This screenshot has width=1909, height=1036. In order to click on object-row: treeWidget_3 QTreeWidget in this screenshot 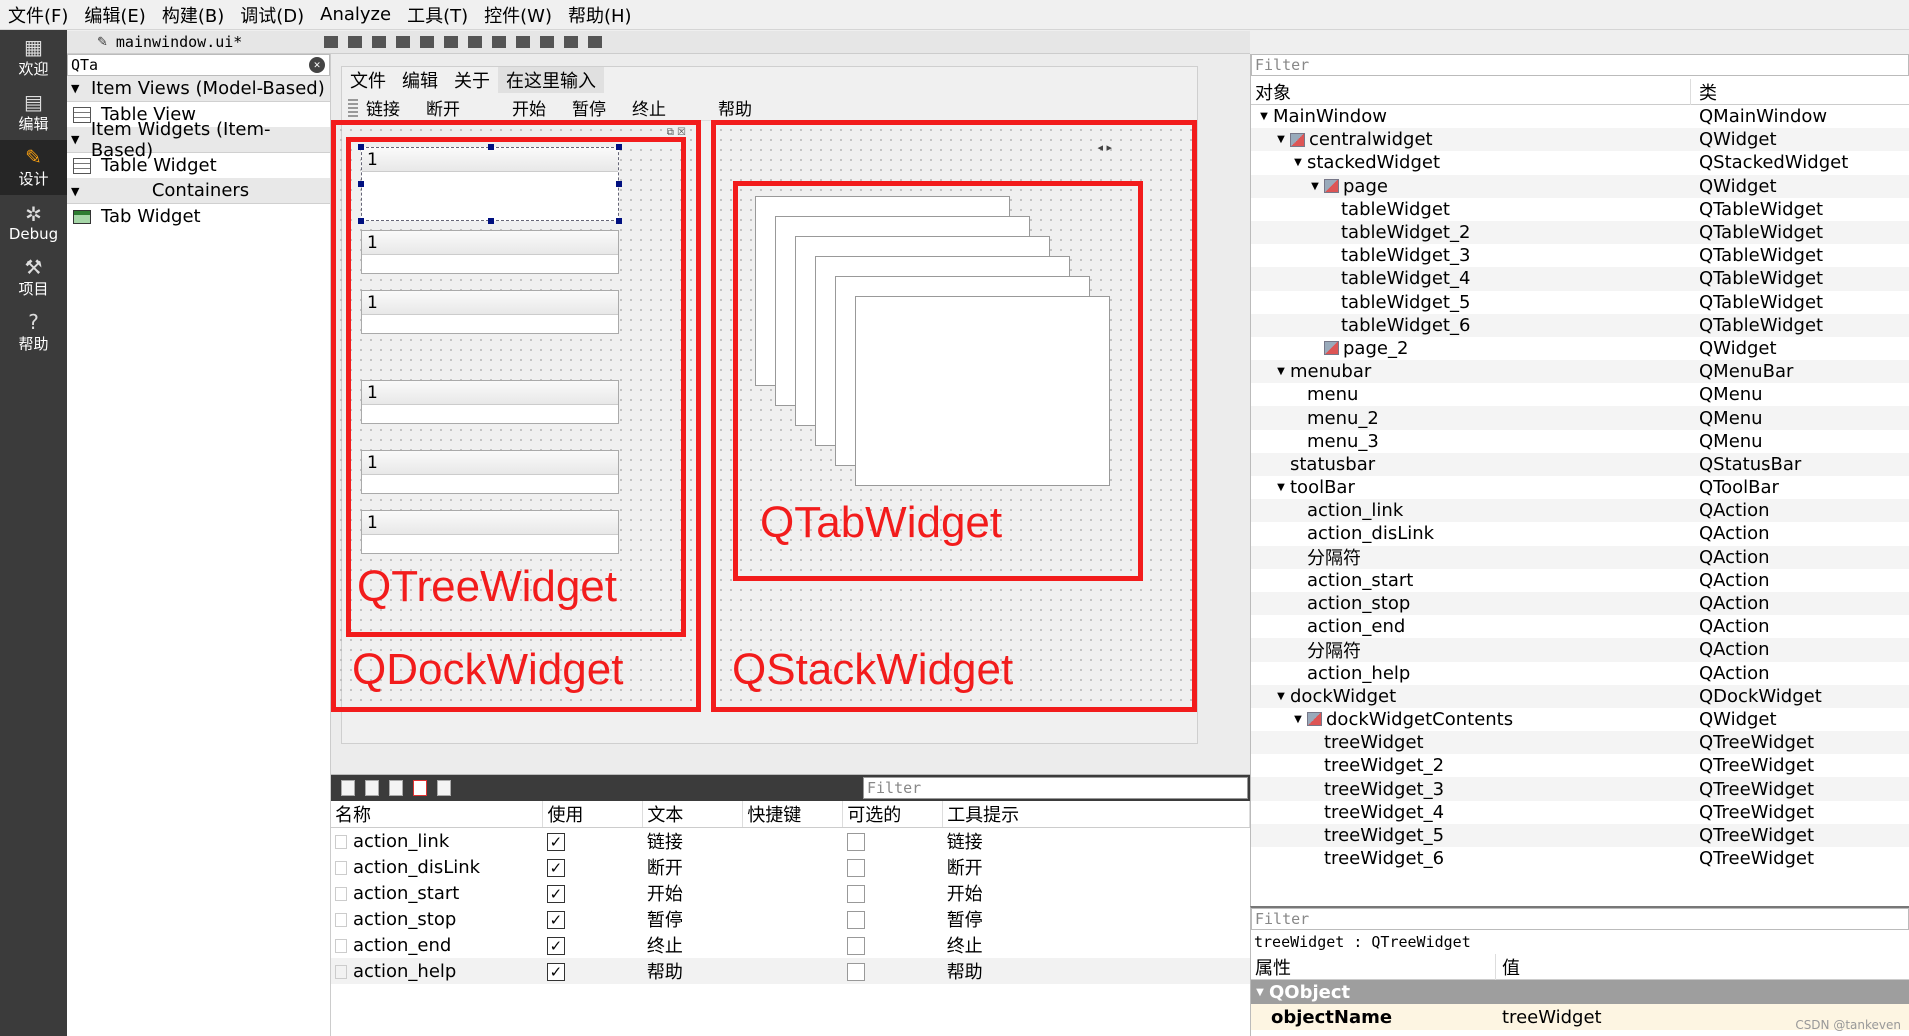, I will do `click(1580, 789)`.